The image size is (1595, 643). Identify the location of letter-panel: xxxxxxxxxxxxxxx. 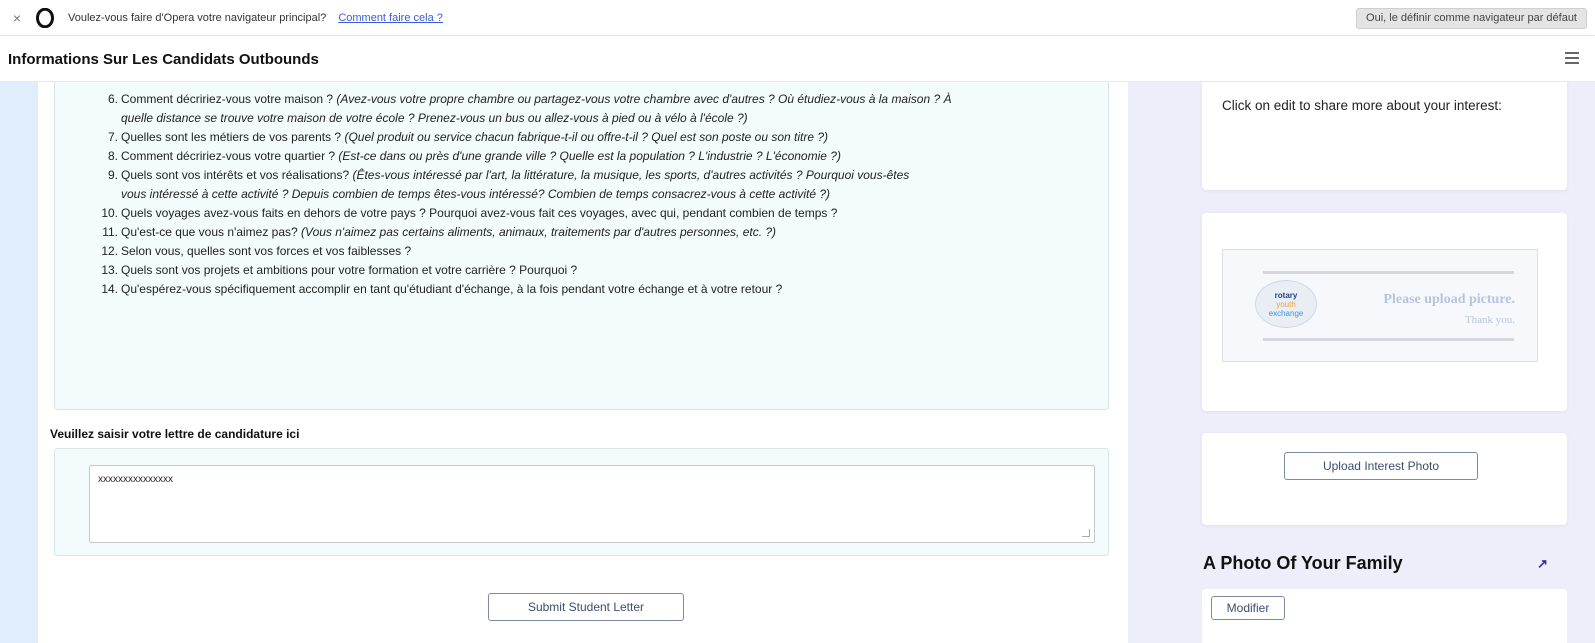
(581, 502).